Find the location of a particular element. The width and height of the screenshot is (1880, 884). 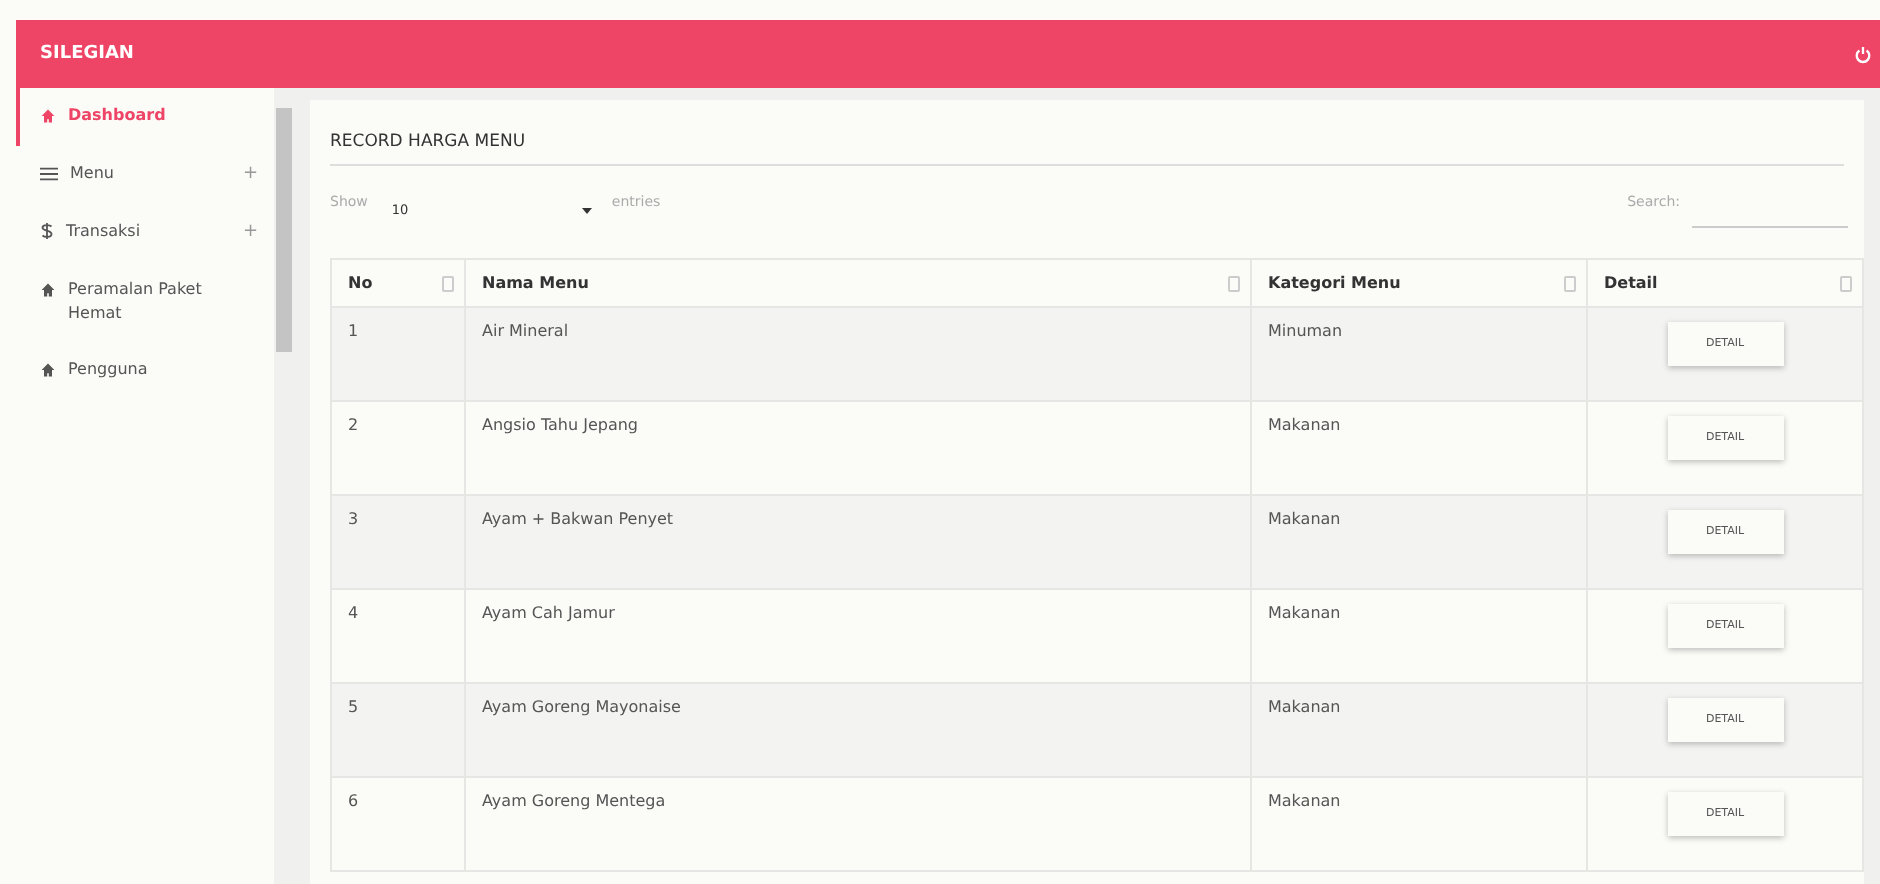

column-header: No is located at coordinates (398, 283).